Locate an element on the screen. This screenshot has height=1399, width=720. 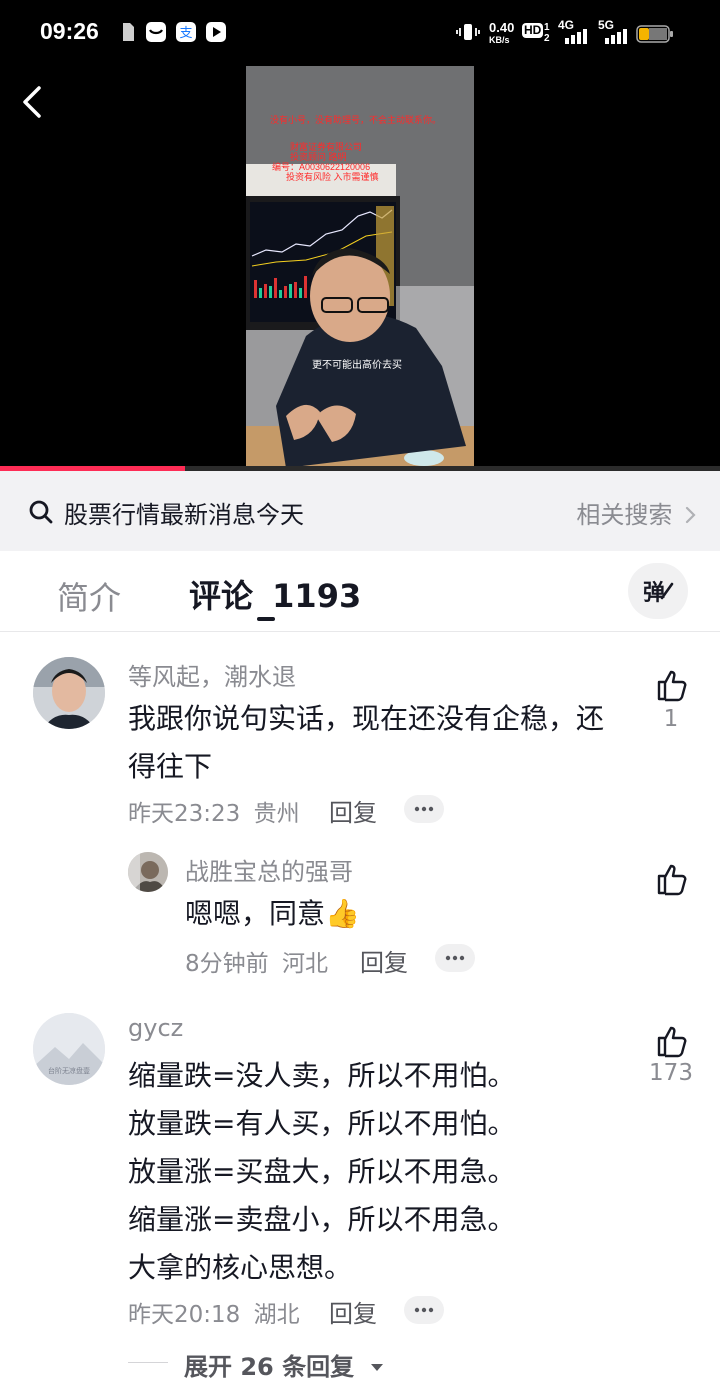
video-app-icon is located at coordinates (216, 32).